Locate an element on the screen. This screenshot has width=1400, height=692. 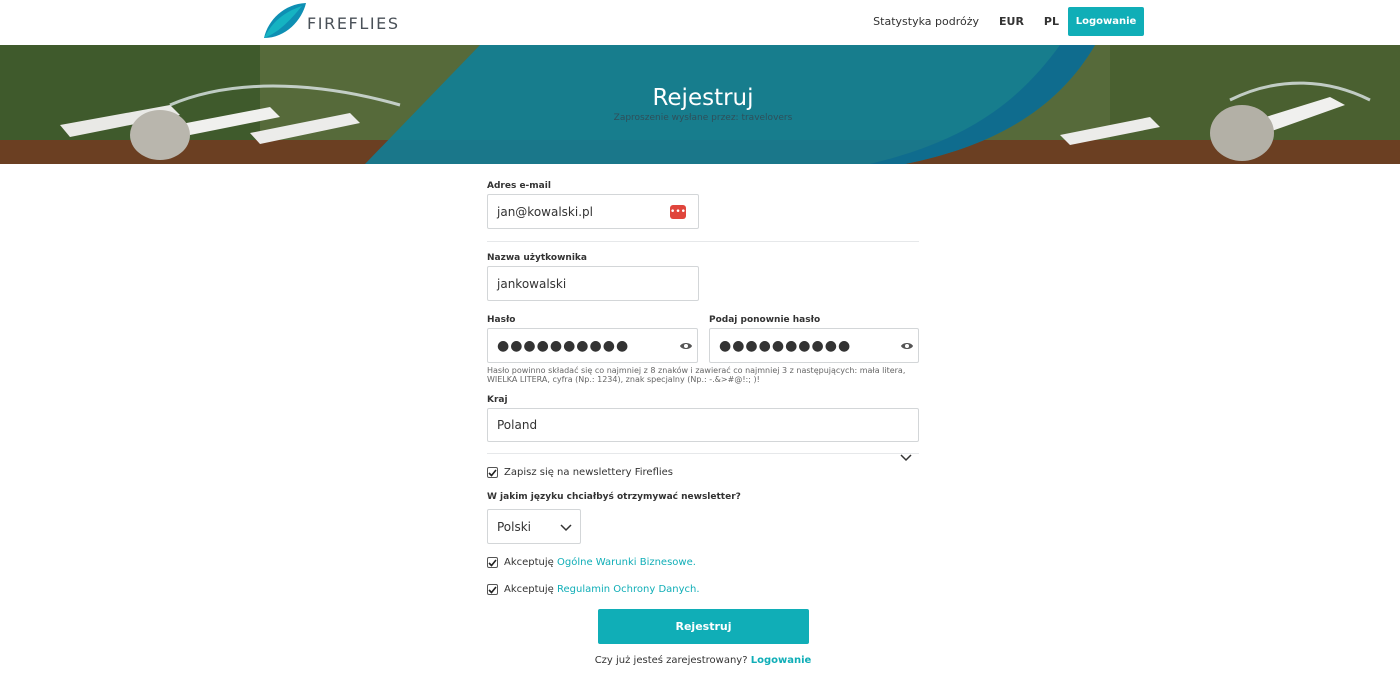
password-repeat-value: ●●●●●●●●●● is located at coordinates (785, 345).